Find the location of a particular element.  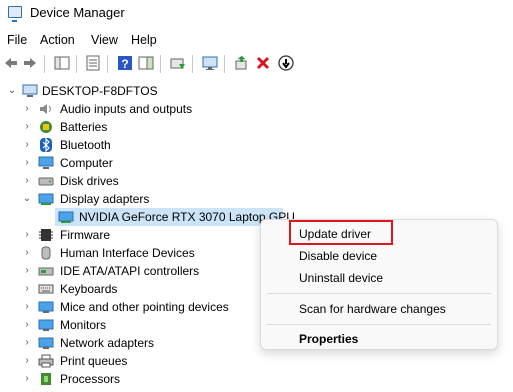

tree-item-display-adapters: Display adapters is located at coordinates (104, 199).